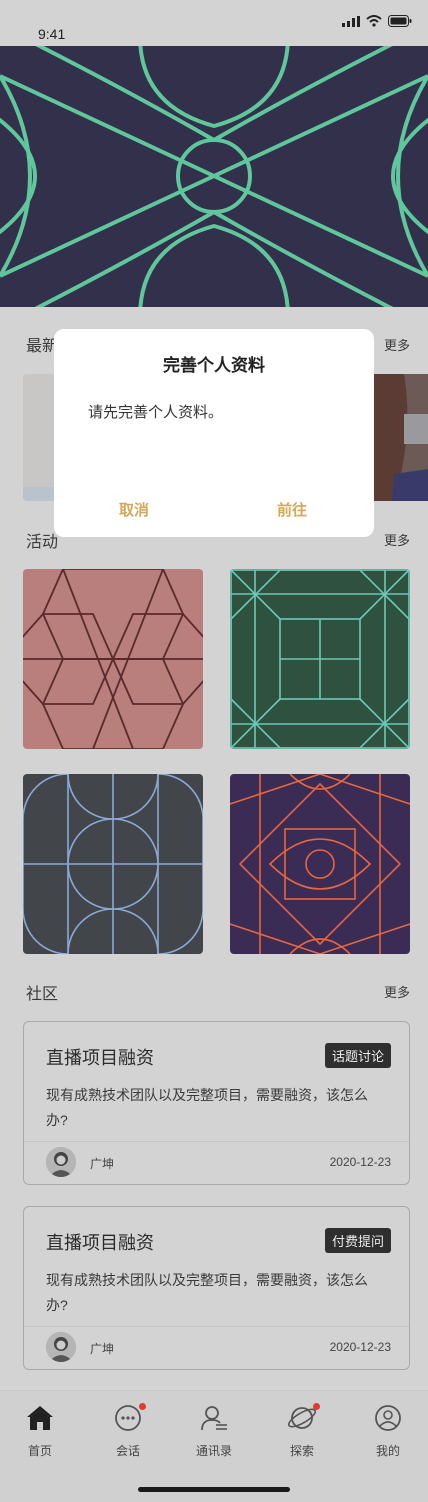 The width and height of the screenshot is (428, 1502). Describe the element at coordinates (214, 1432) in the screenshot. I see `tab-contacts: 通讯录` at that location.